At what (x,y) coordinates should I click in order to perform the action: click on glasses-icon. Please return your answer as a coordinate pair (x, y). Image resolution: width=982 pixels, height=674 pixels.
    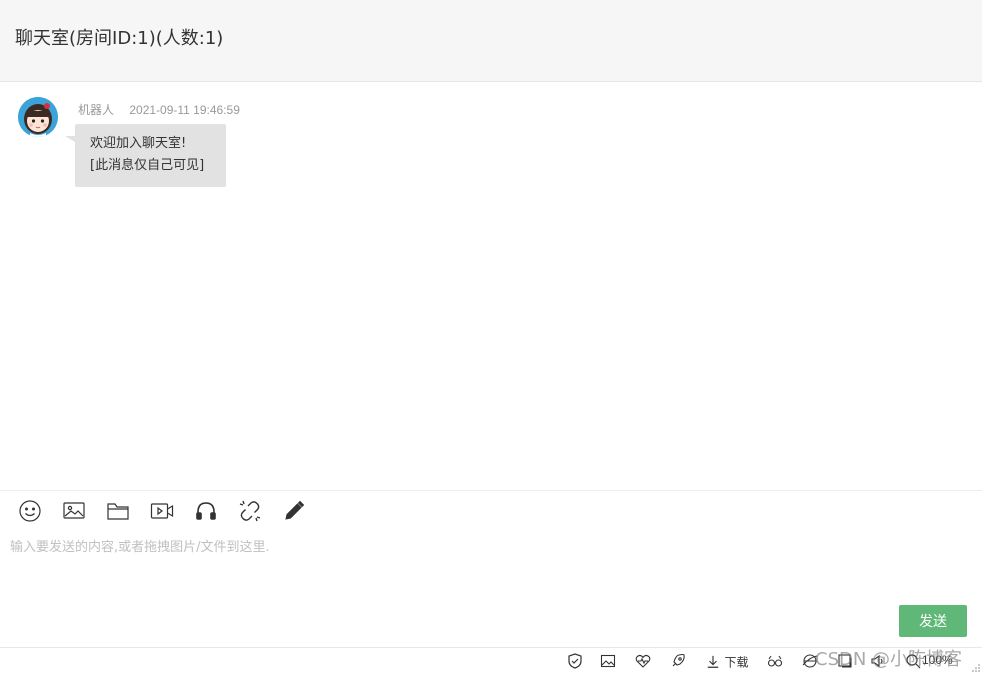
    Looking at the image, I should click on (775, 661).